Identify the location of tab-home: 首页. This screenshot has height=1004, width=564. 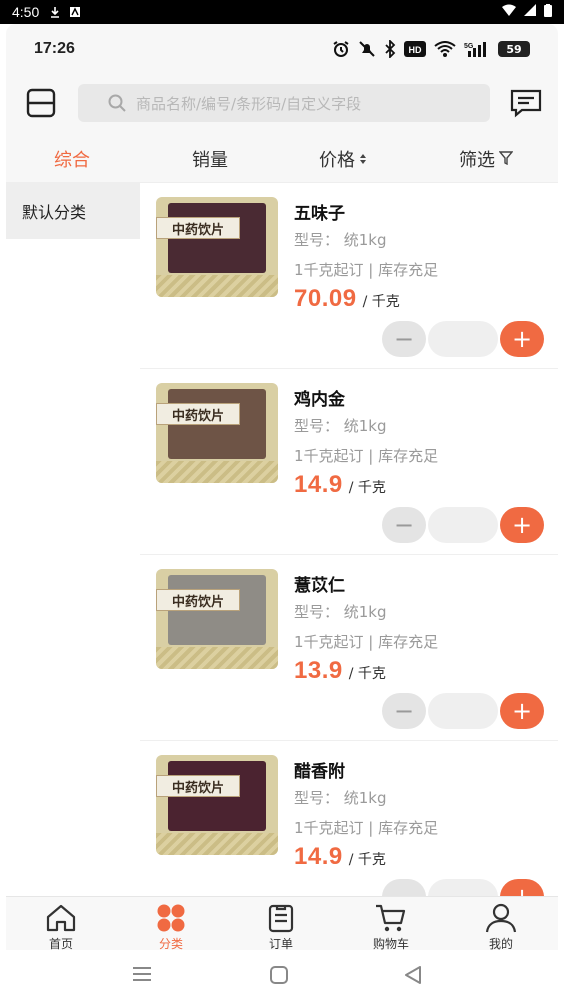
(61, 927).